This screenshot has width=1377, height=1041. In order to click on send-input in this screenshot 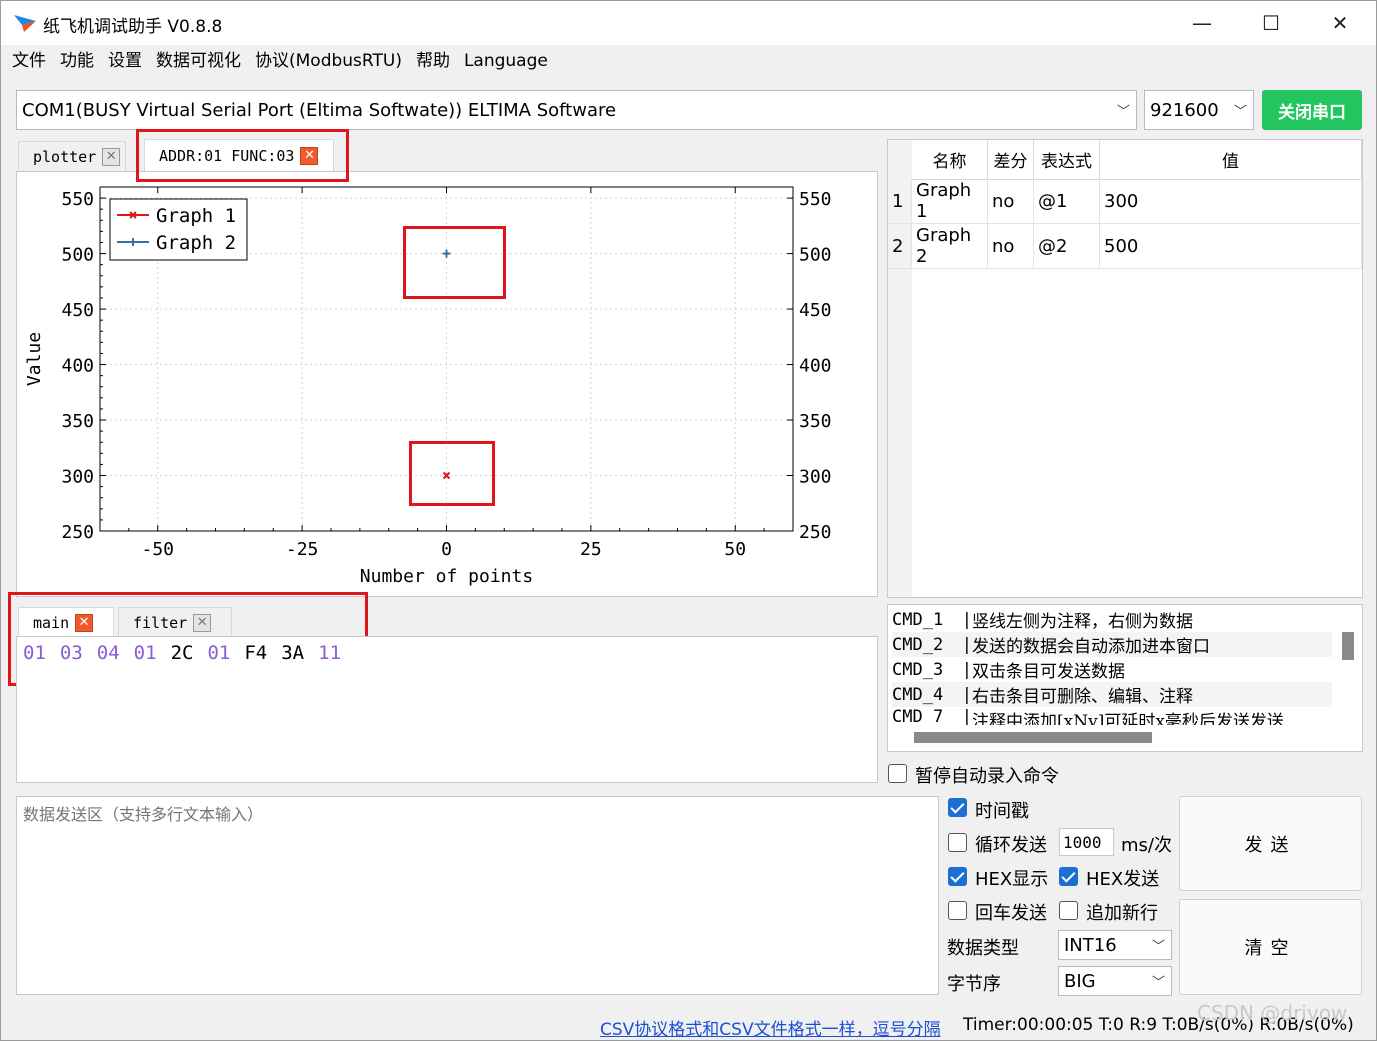, I will do `click(477, 895)`.